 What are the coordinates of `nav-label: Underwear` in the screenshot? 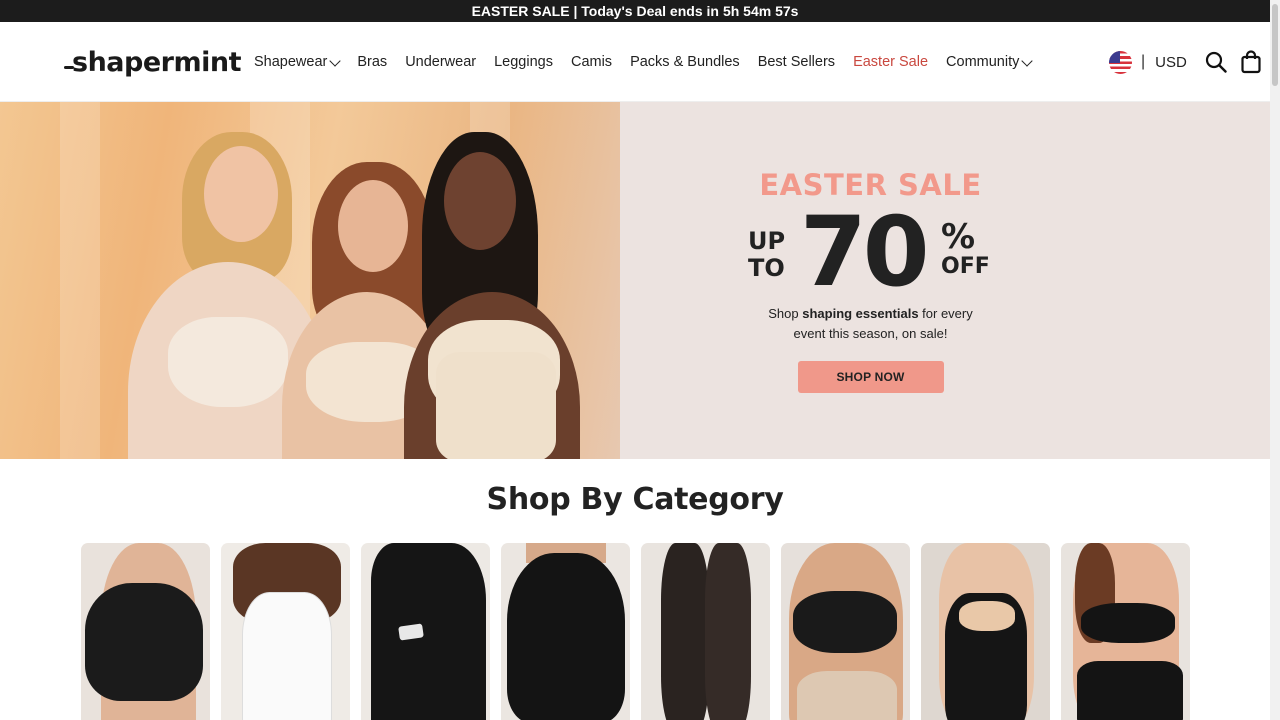 It's located at (441, 62).